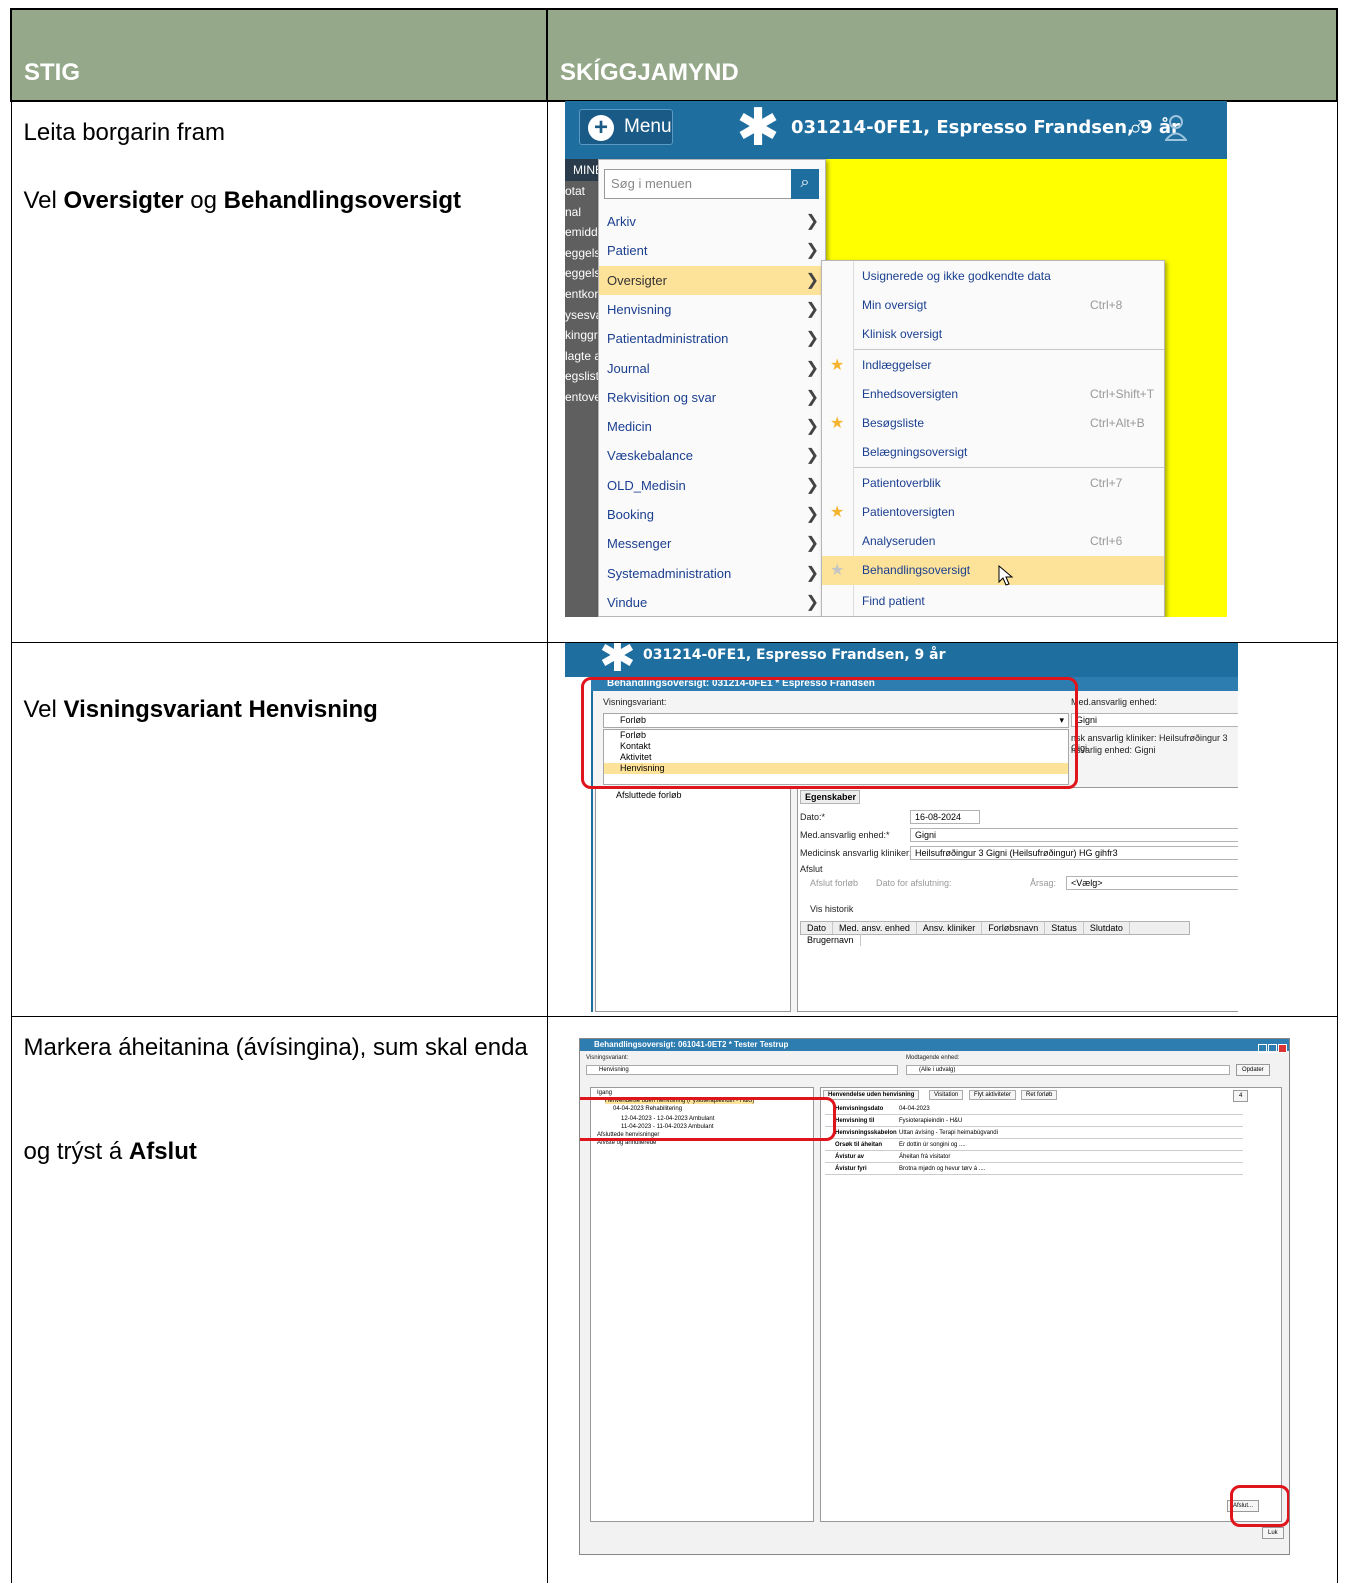 Image resolution: width=1348 pixels, height=1583 pixels. Describe the element at coordinates (946, 1095) in the screenshot. I see `detail-tab: Visitation` at that location.